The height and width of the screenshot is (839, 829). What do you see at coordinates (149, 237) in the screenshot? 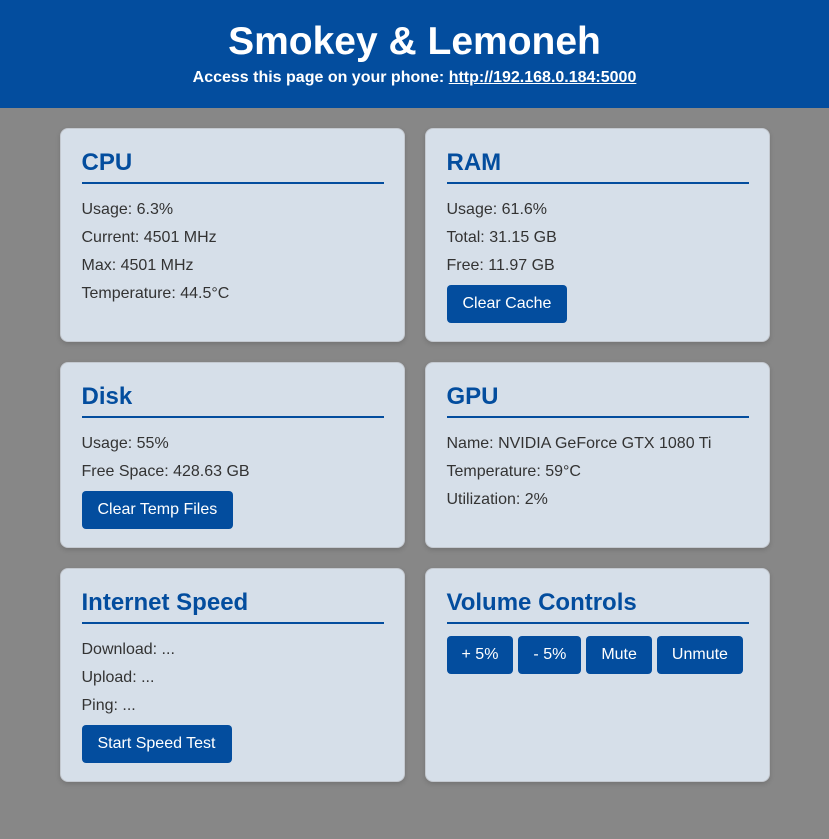
I see `cpu-current: Current: 4501 MHz` at bounding box center [149, 237].